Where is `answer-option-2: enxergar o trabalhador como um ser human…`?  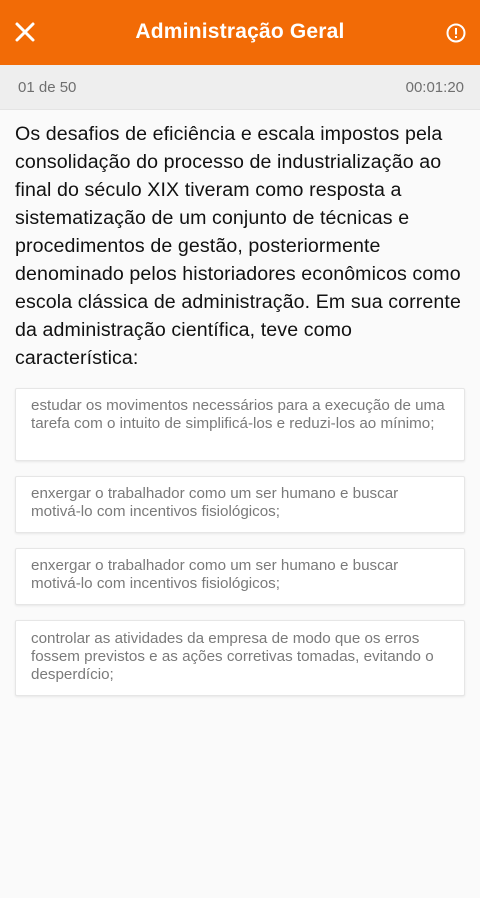 answer-option-2: enxergar o trabalhador como um ser human… is located at coordinates (240, 504).